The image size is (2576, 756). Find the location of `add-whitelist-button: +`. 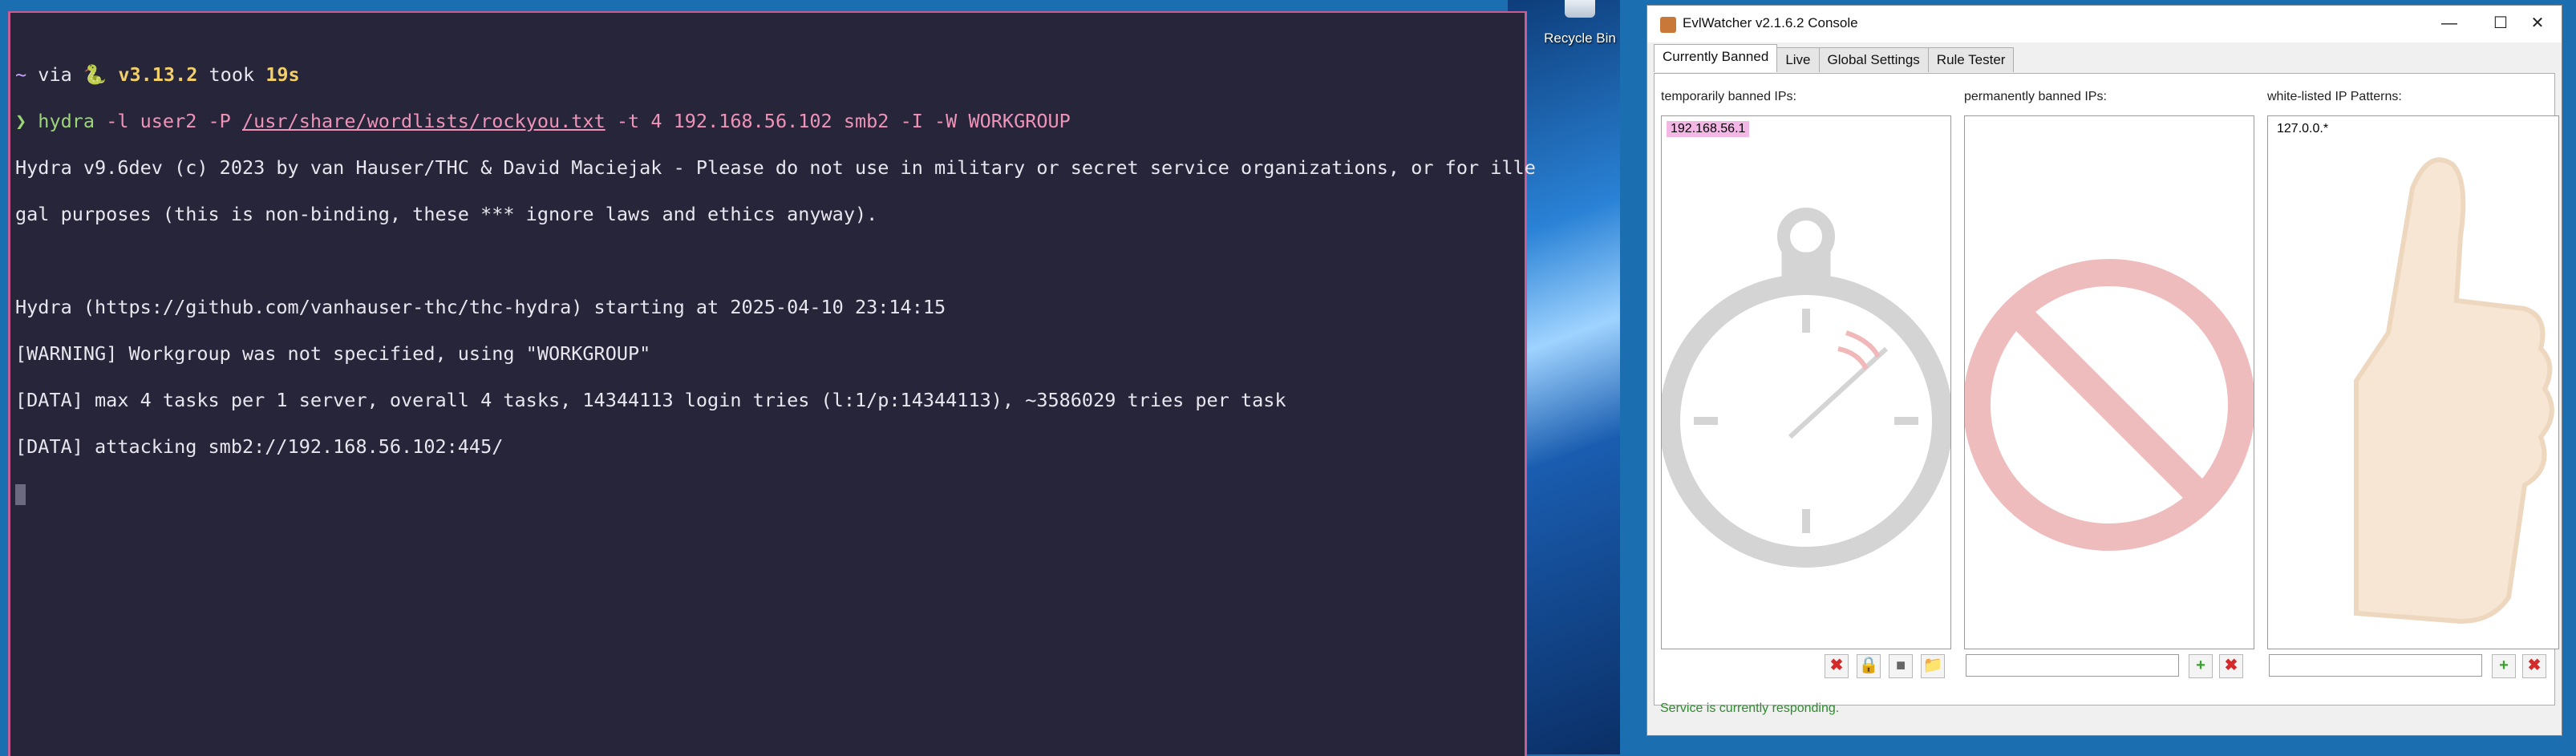

add-whitelist-button: + is located at coordinates (2504, 666).